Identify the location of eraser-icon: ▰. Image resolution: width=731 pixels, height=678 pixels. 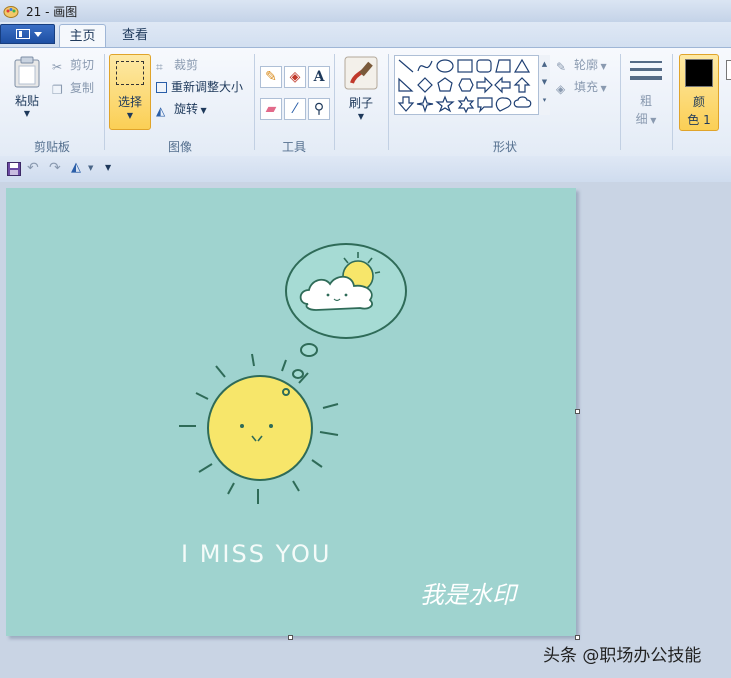
(271, 109).